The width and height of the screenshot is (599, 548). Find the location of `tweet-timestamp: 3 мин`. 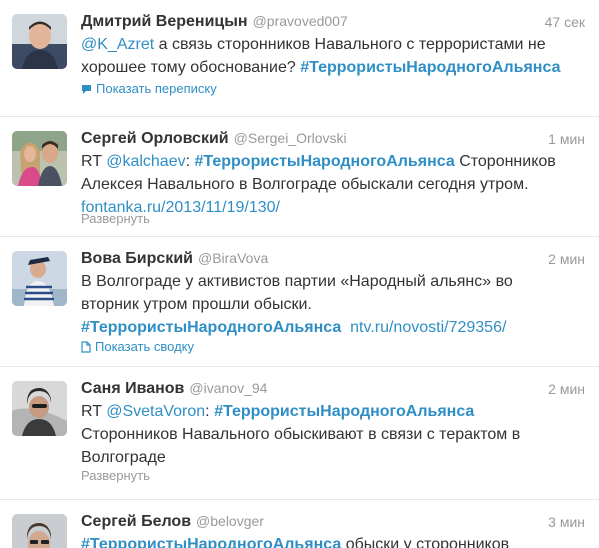

tweet-timestamp: 3 мин is located at coordinates (566, 522).